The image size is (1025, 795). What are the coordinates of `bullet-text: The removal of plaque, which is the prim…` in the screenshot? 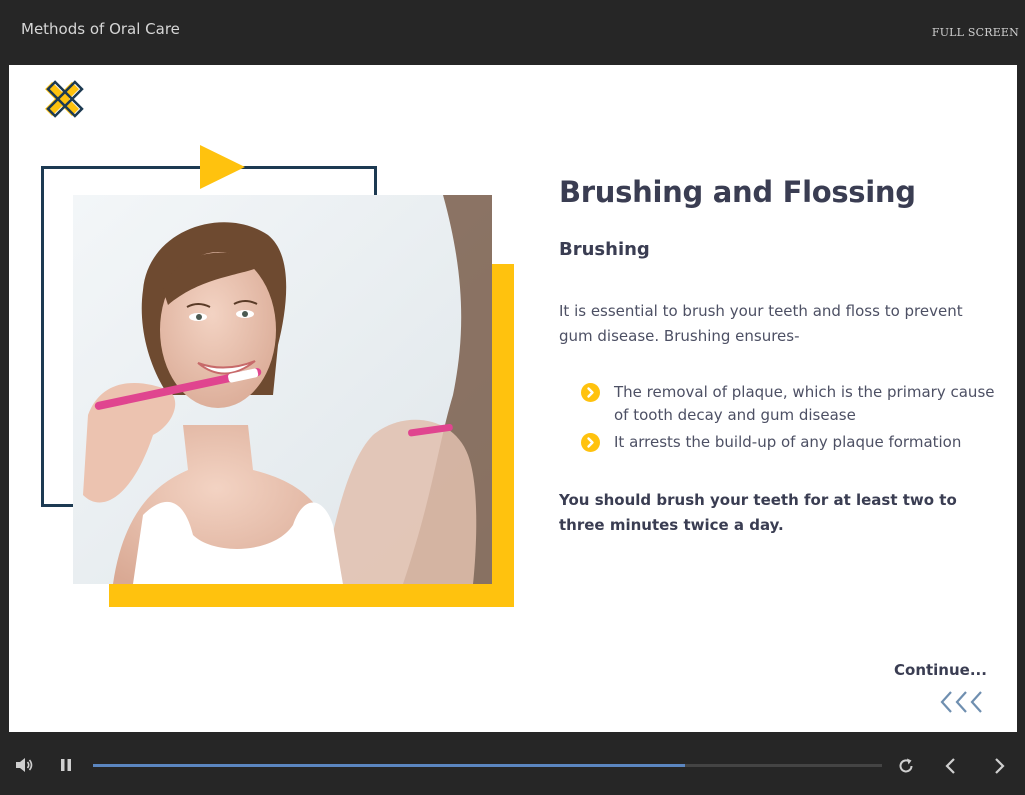 It's located at (804, 403).